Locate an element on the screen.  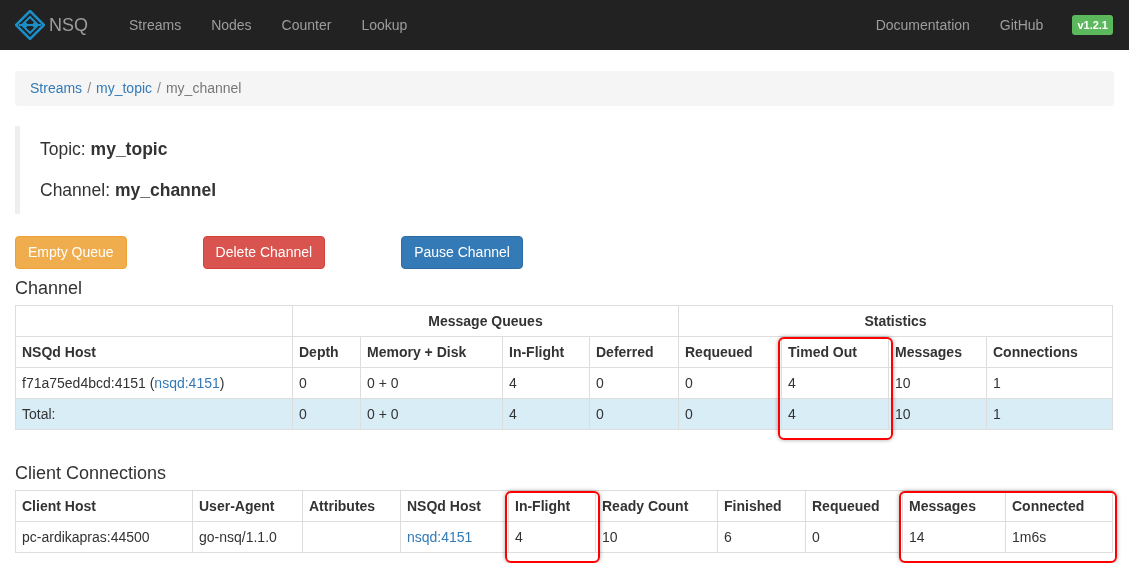
action-button: Pause Channel is located at coordinates (462, 252).